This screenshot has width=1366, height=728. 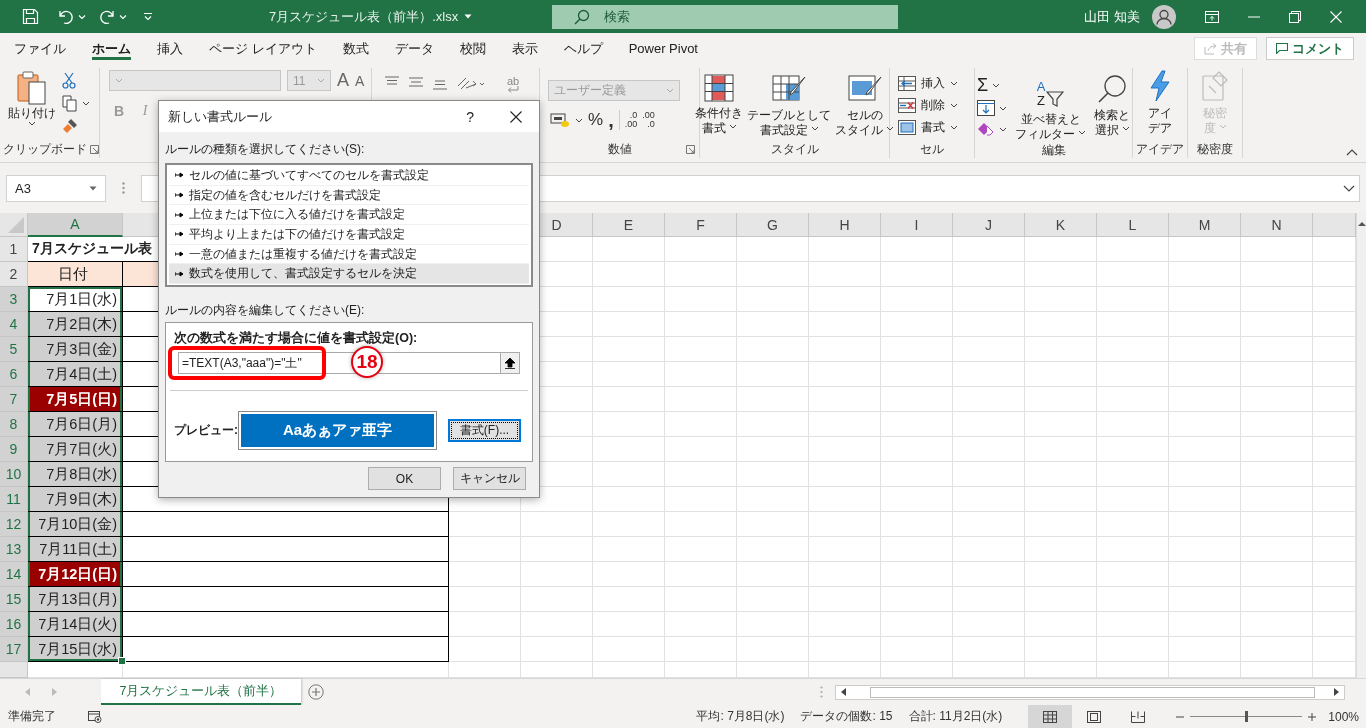 I want to click on horizontal-scrollbar, so click(x=1090, y=692).